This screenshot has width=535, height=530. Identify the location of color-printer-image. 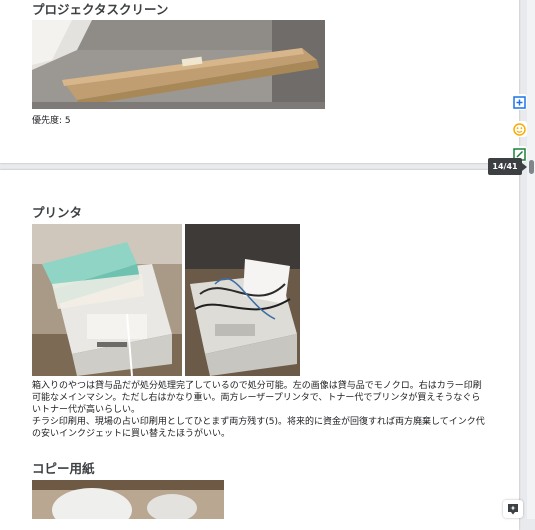
(242, 300).